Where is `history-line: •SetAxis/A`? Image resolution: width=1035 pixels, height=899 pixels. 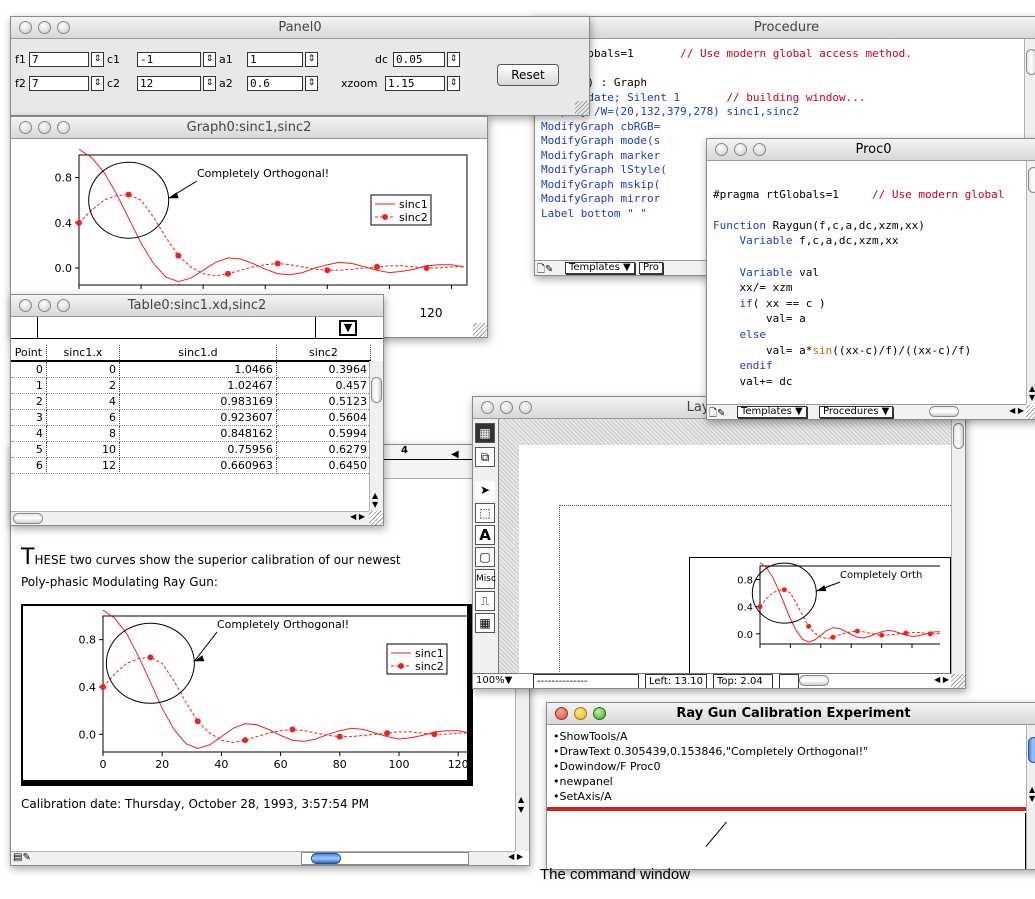 history-line: •SetAxis/A is located at coordinates (710, 796).